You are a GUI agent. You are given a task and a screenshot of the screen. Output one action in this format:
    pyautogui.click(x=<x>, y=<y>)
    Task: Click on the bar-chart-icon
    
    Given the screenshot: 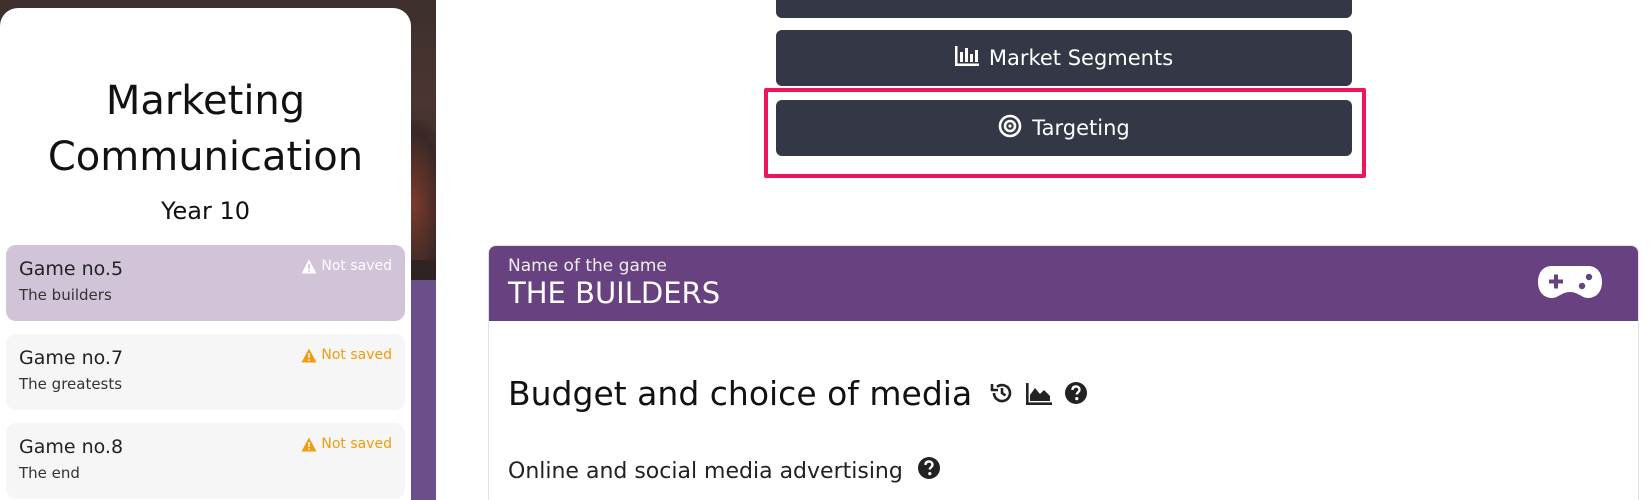 What is the action you would take?
    pyautogui.click(x=966, y=58)
    